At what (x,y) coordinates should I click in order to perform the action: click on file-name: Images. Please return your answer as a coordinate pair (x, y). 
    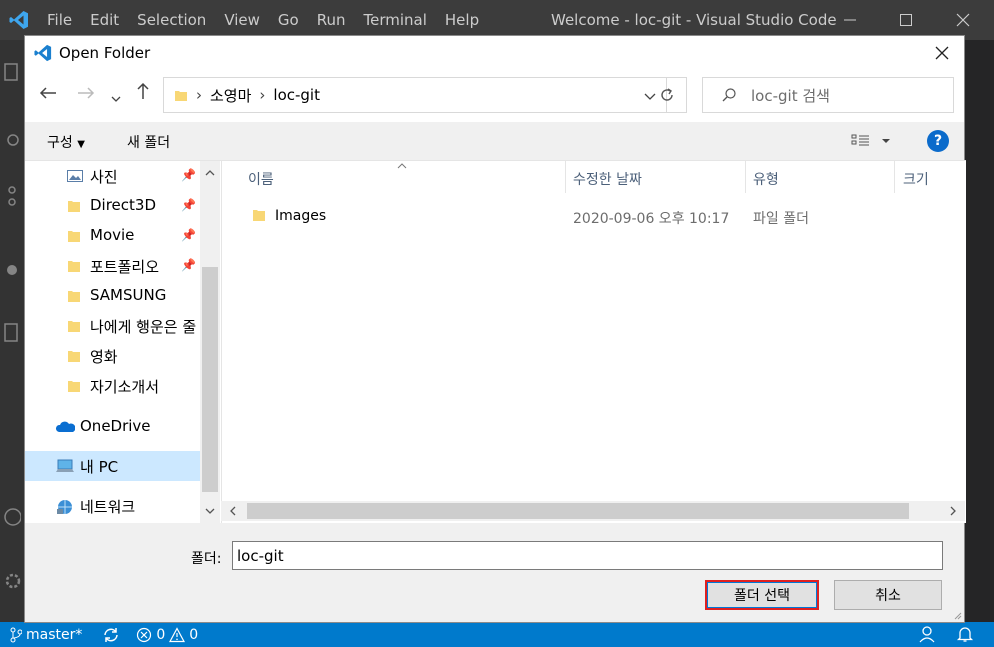
    Looking at the image, I should click on (301, 216).